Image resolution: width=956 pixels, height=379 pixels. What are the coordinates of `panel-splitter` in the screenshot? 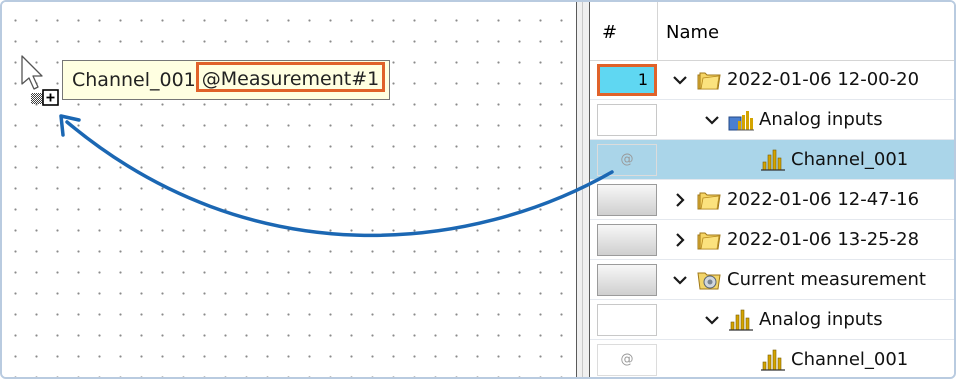 It's located at (583, 189).